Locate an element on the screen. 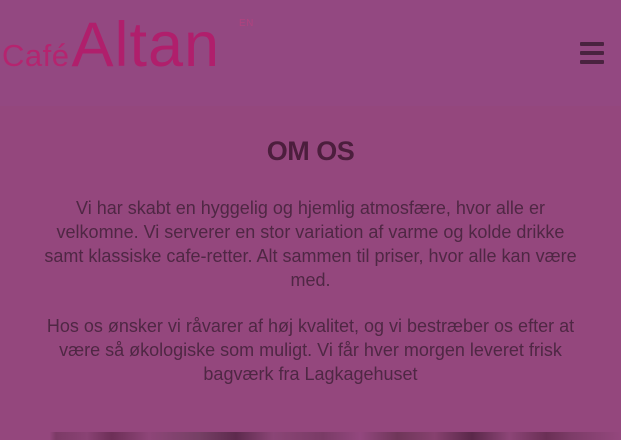  cafe-altan-logo: Café Altan is located at coordinates (111, 45).